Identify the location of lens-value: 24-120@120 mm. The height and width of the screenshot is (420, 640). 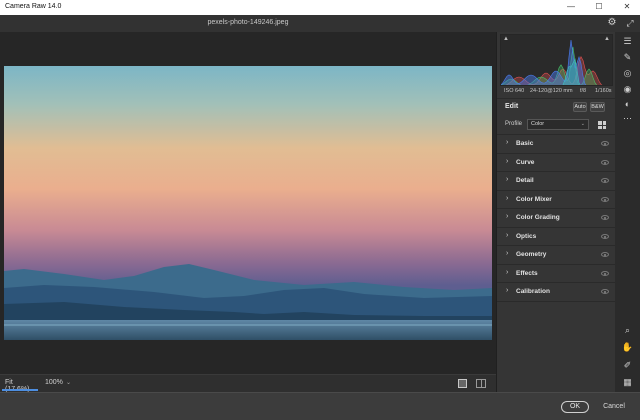
(551, 91).